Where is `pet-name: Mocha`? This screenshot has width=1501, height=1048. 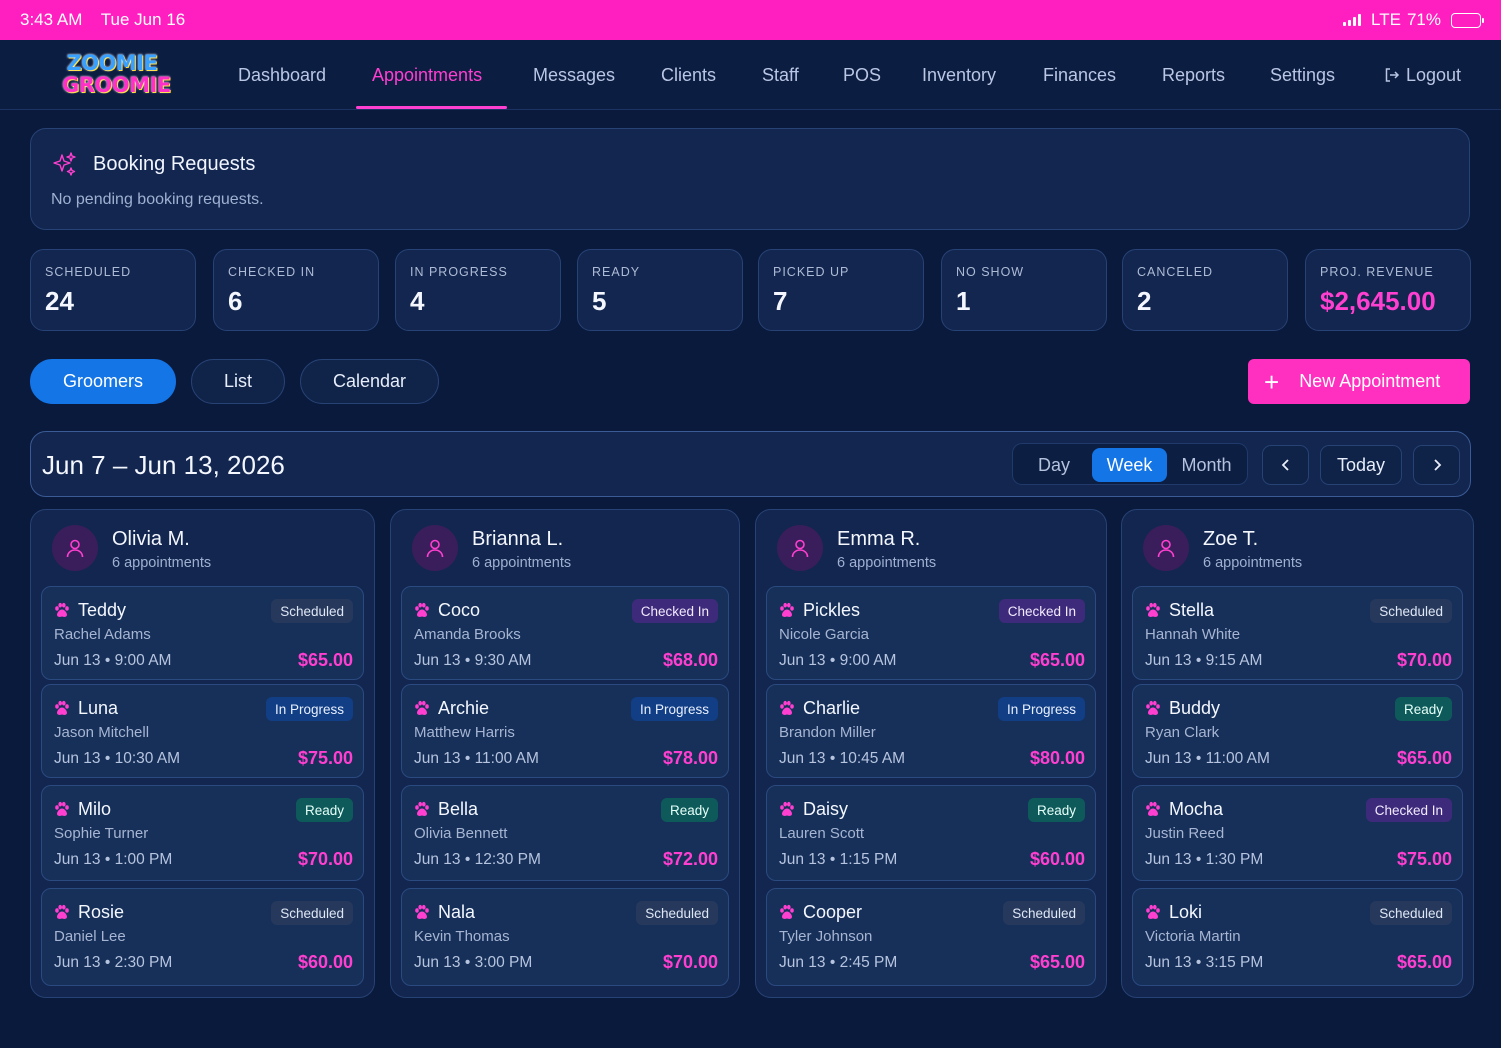
pet-name: Mocha is located at coordinates (1196, 809).